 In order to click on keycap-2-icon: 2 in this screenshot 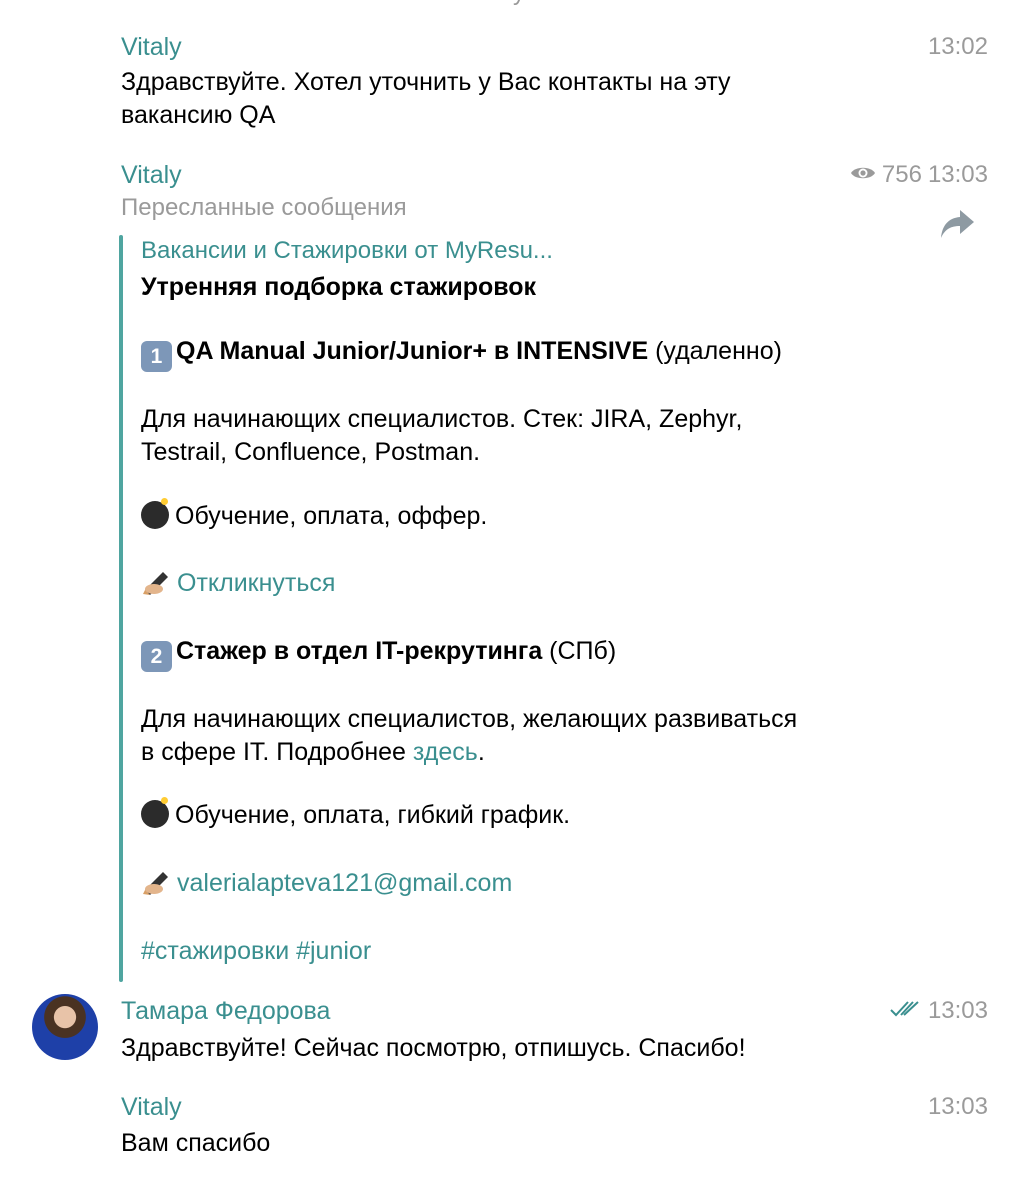, I will do `click(156, 656)`.